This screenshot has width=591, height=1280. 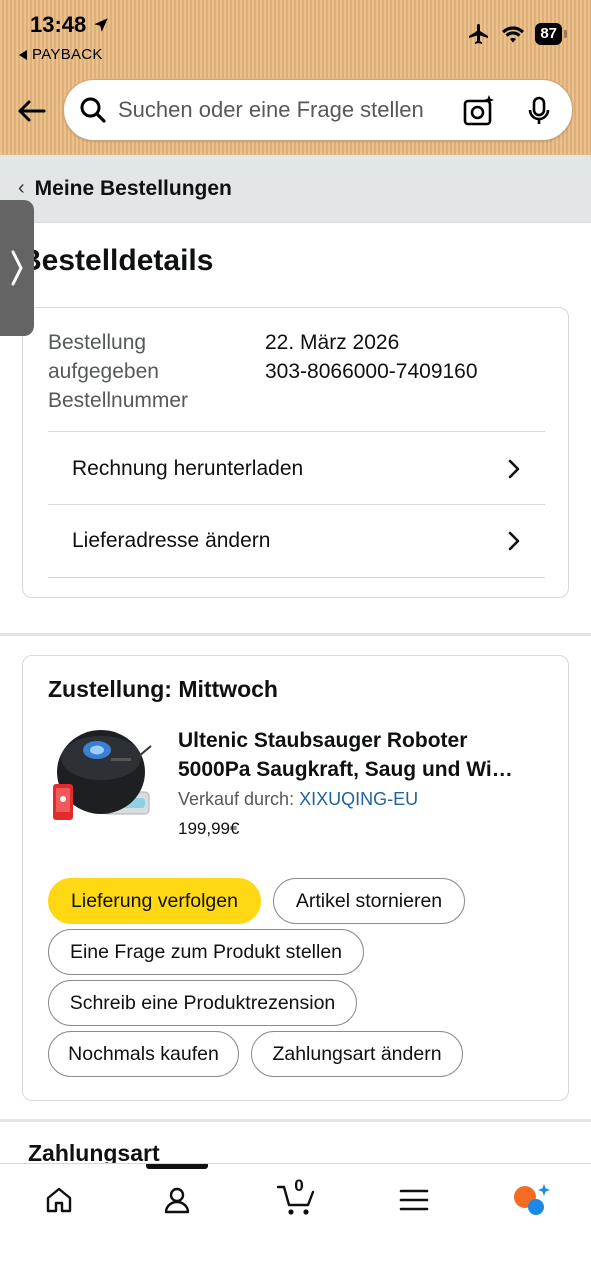 I want to click on seller-info: Verkauf durch: XIXUQING-EU, so click(x=298, y=799).